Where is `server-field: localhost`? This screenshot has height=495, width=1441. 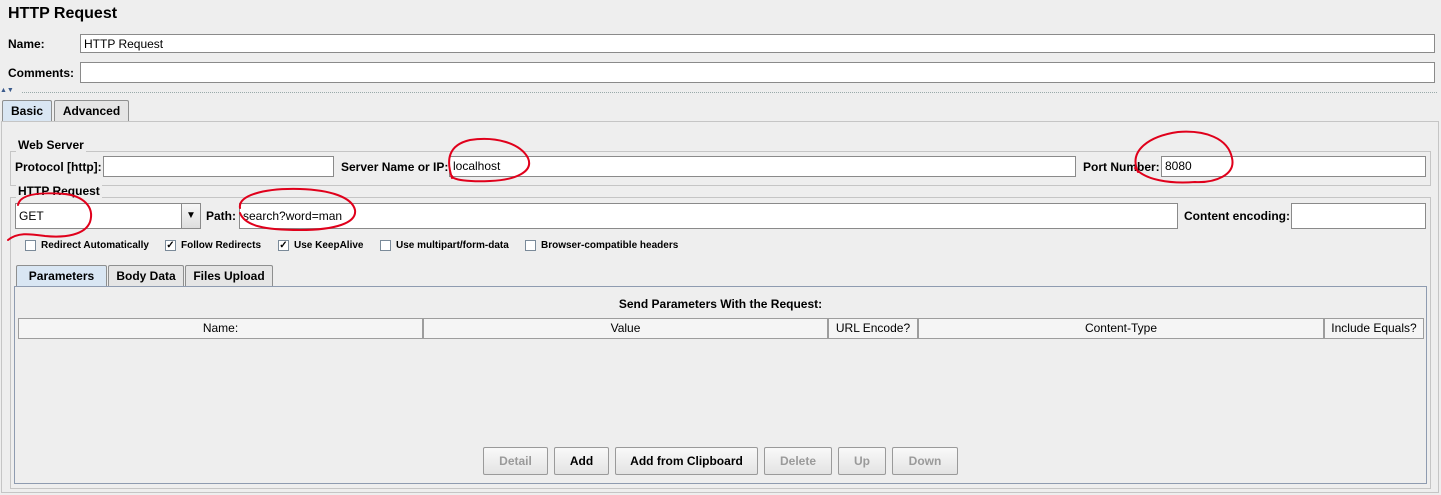
server-field: localhost is located at coordinates (762, 166).